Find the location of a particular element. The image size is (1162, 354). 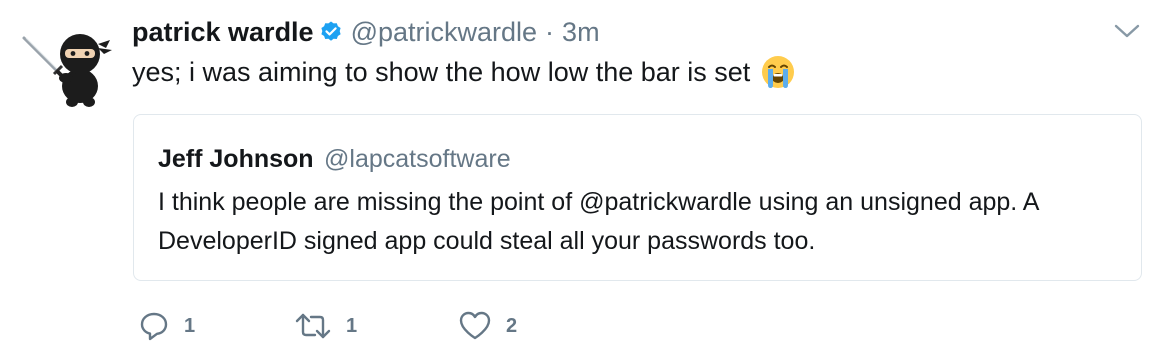

retweet-button: 1 is located at coordinates (325, 326).